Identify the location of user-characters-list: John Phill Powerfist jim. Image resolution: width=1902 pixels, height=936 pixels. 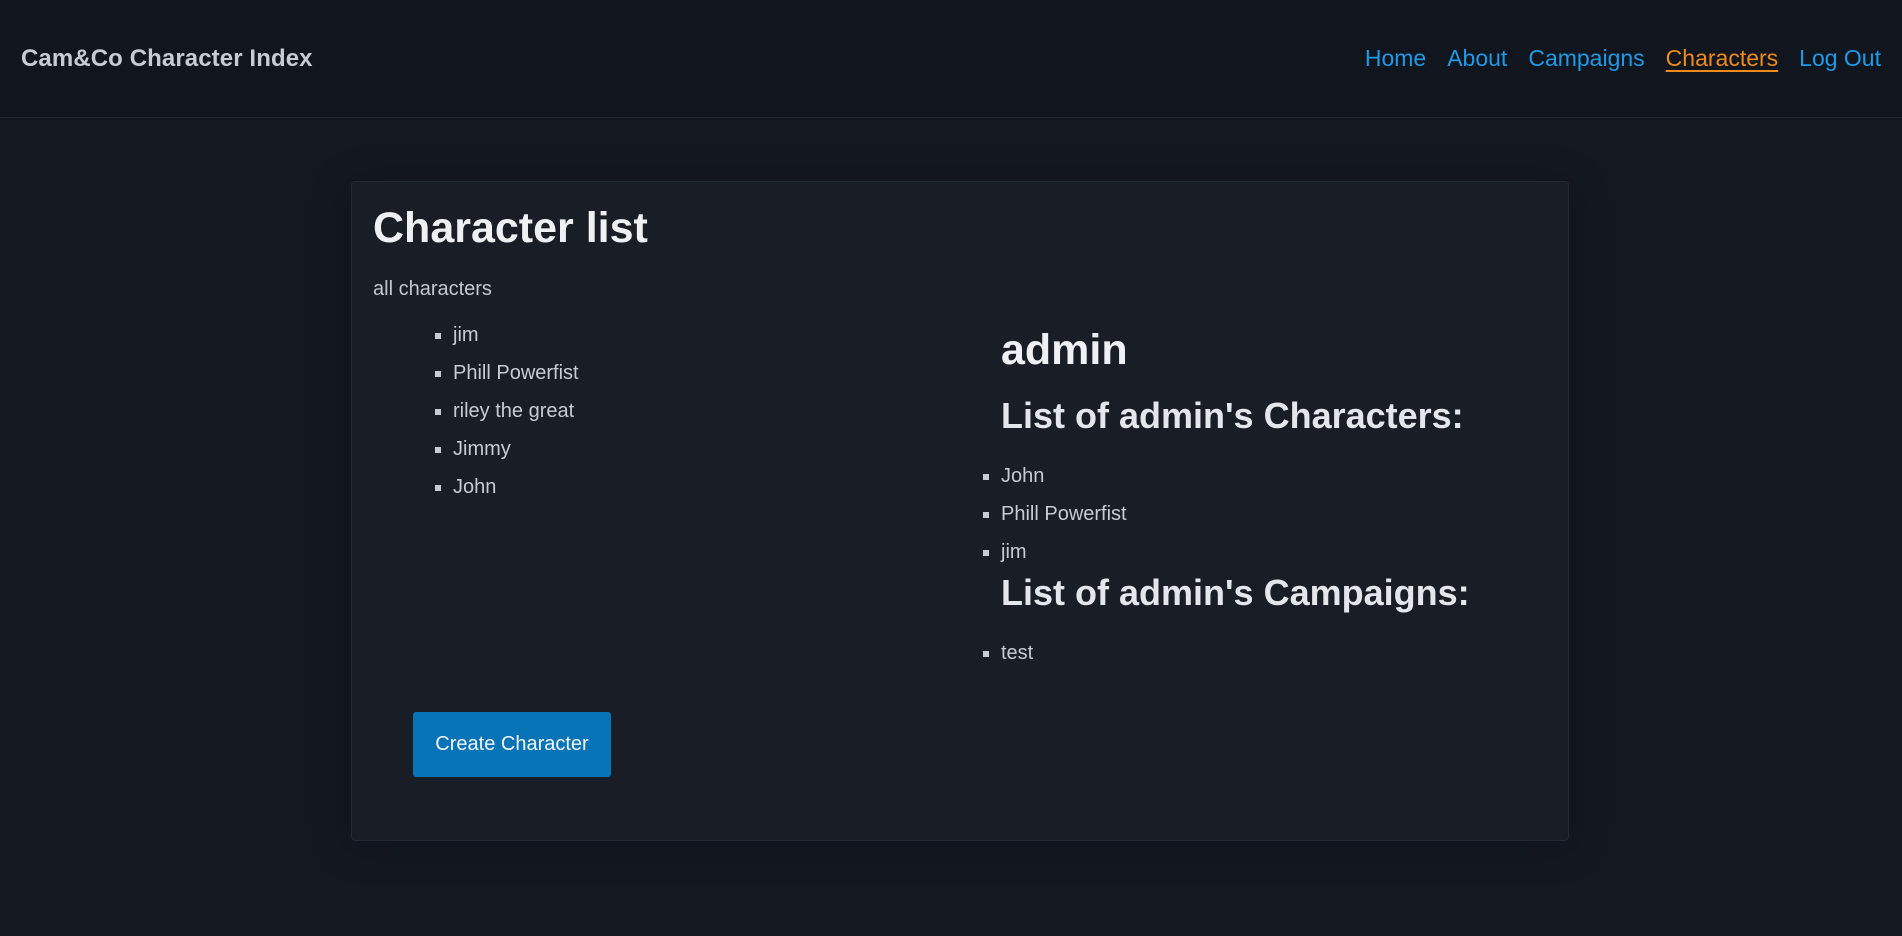
(1055, 521).